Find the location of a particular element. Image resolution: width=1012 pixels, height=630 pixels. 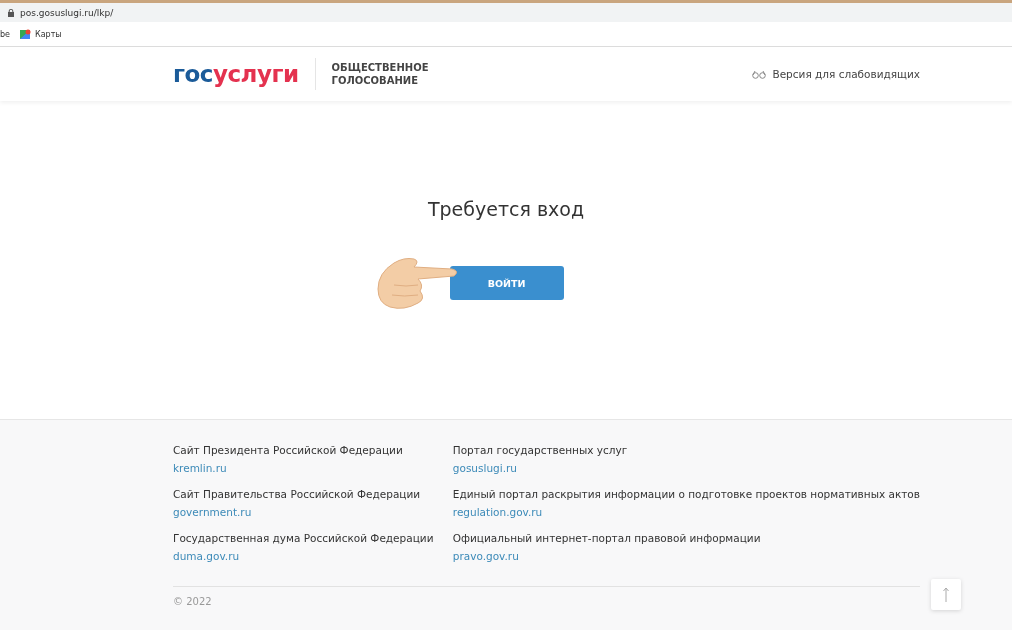

footer-link: regulation.gov.ru is located at coordinates (497, 512).